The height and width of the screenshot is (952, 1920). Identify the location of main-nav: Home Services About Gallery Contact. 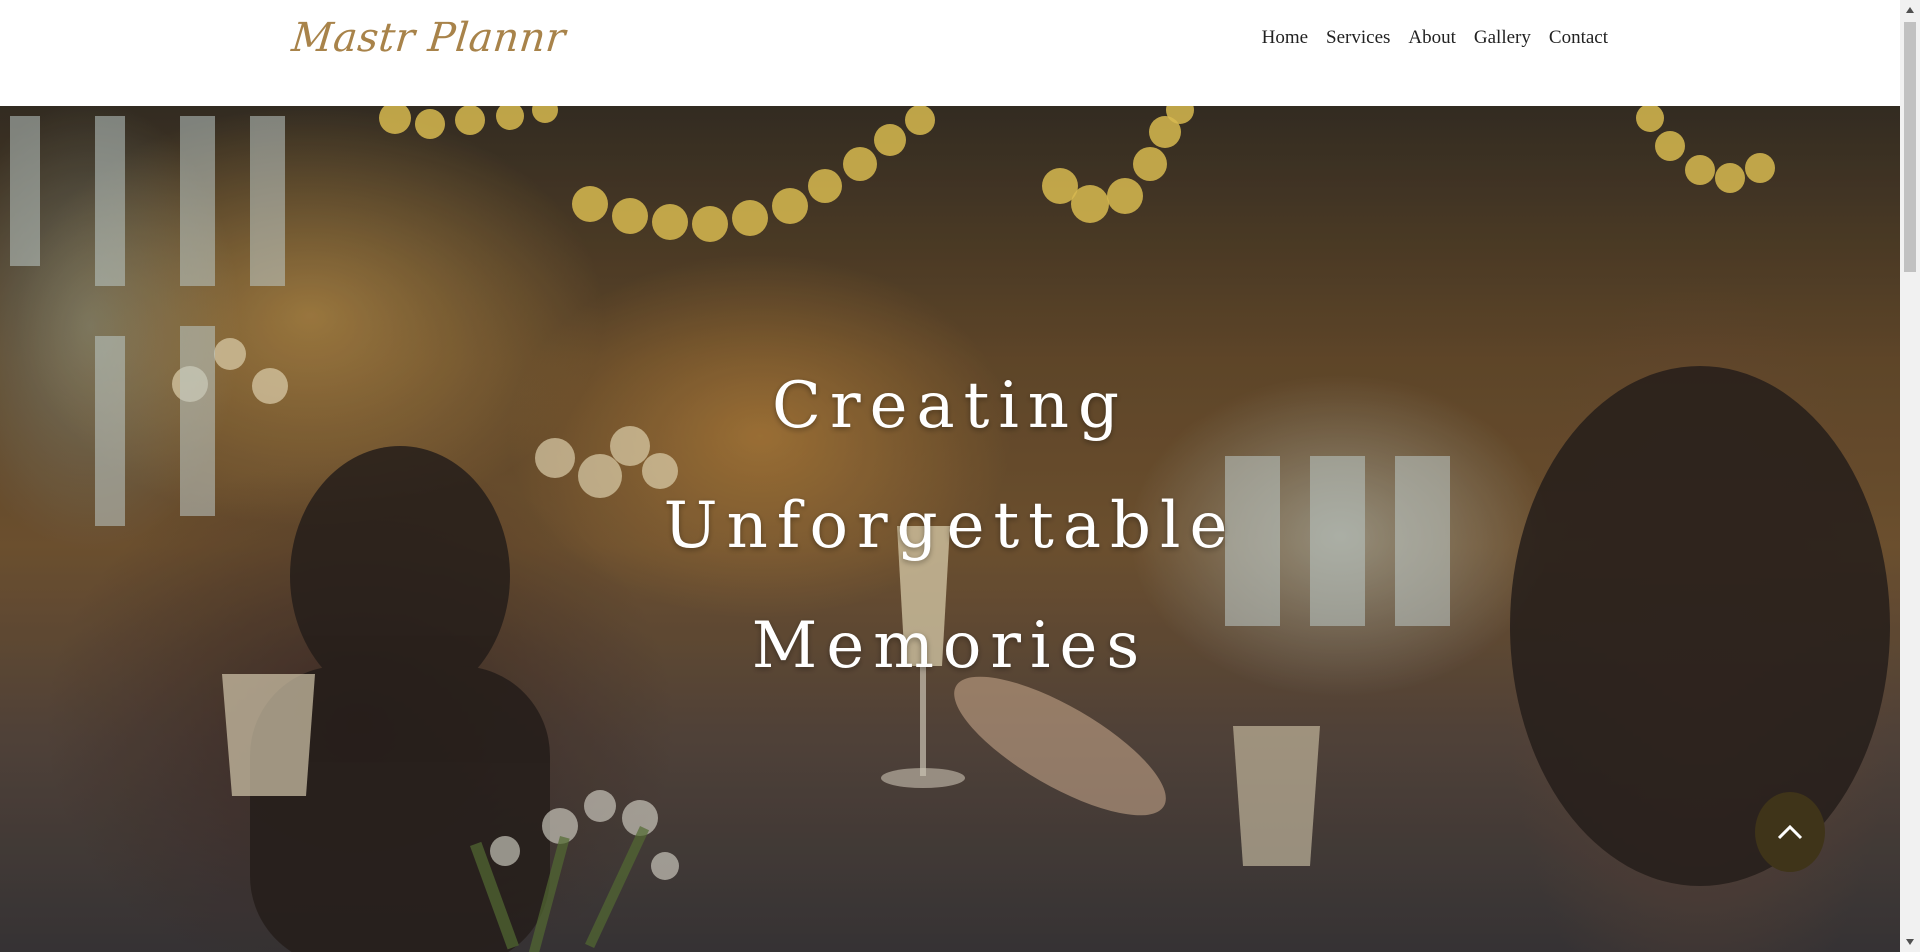
(1430, 38).